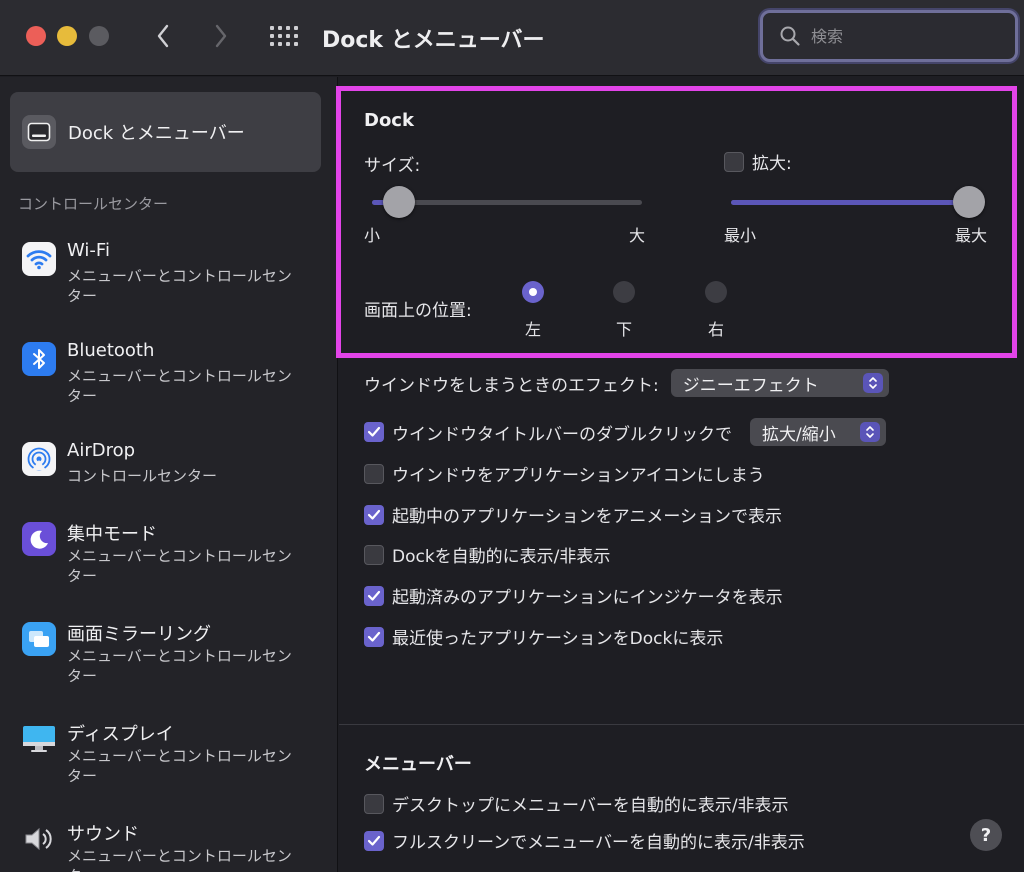 The width and height of the screenshot is (1024, 872). I want to click on search-field, so click(889, 36).